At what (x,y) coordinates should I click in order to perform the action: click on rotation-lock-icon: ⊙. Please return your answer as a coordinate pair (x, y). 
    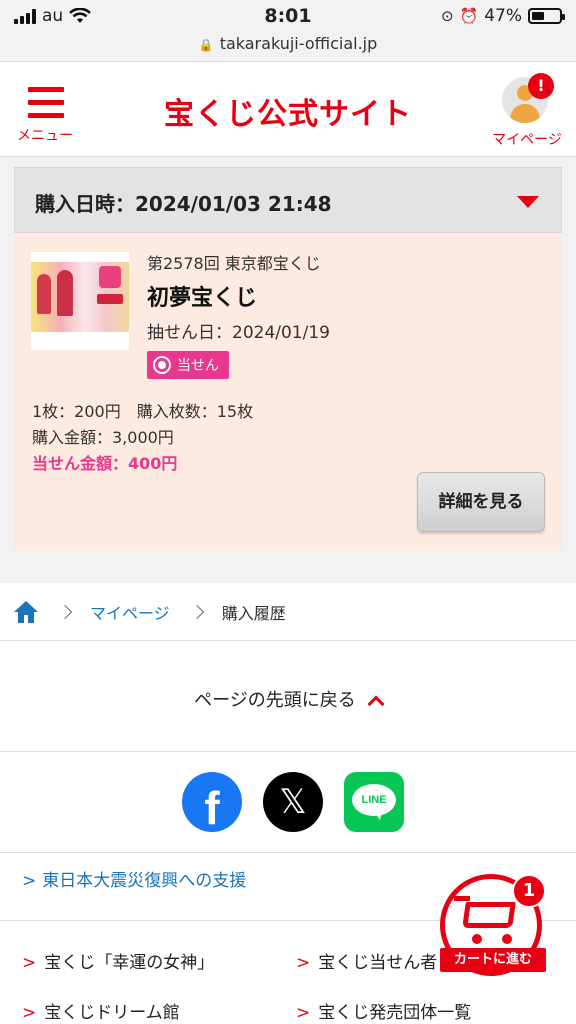
    Looking at the image, I should click on (447, 16).